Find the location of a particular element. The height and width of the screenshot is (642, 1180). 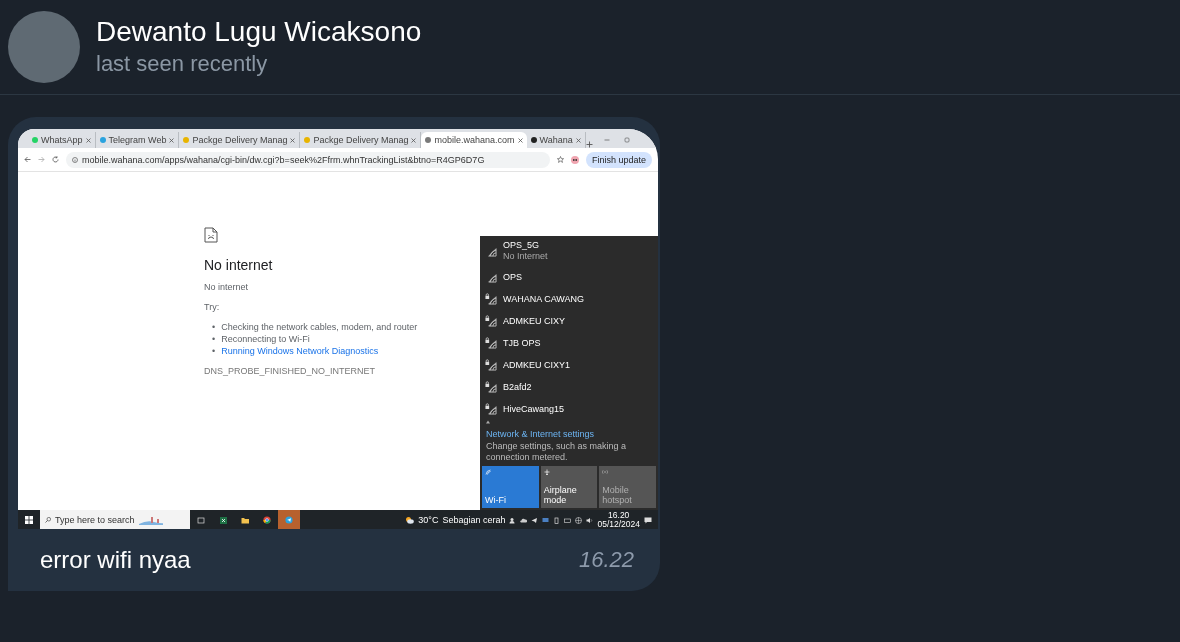

browser-tab: Wahana is located at coordinates (556, 140).